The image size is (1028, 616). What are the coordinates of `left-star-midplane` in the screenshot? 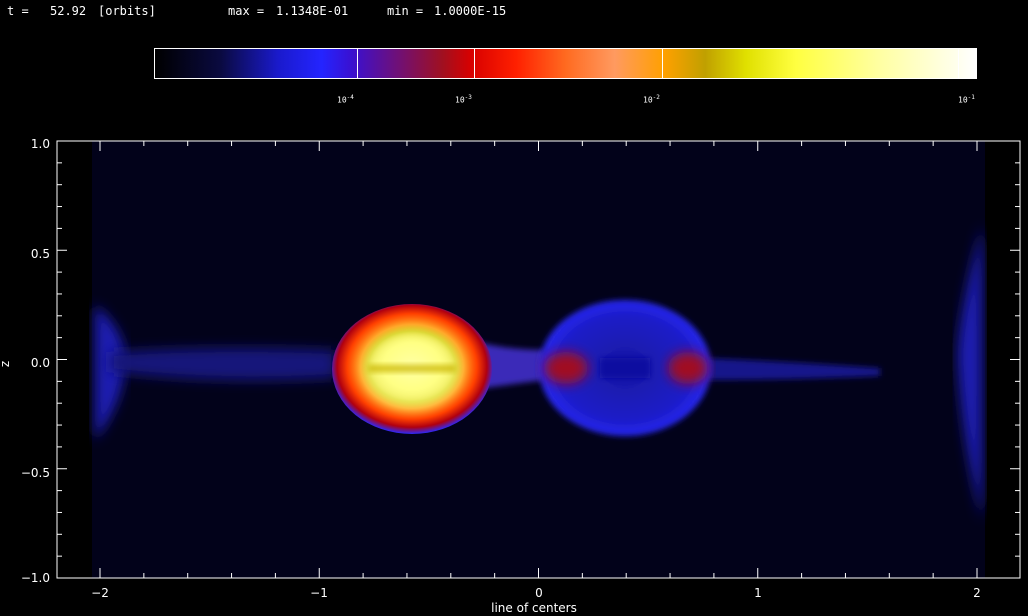 It's located at (412, 368).